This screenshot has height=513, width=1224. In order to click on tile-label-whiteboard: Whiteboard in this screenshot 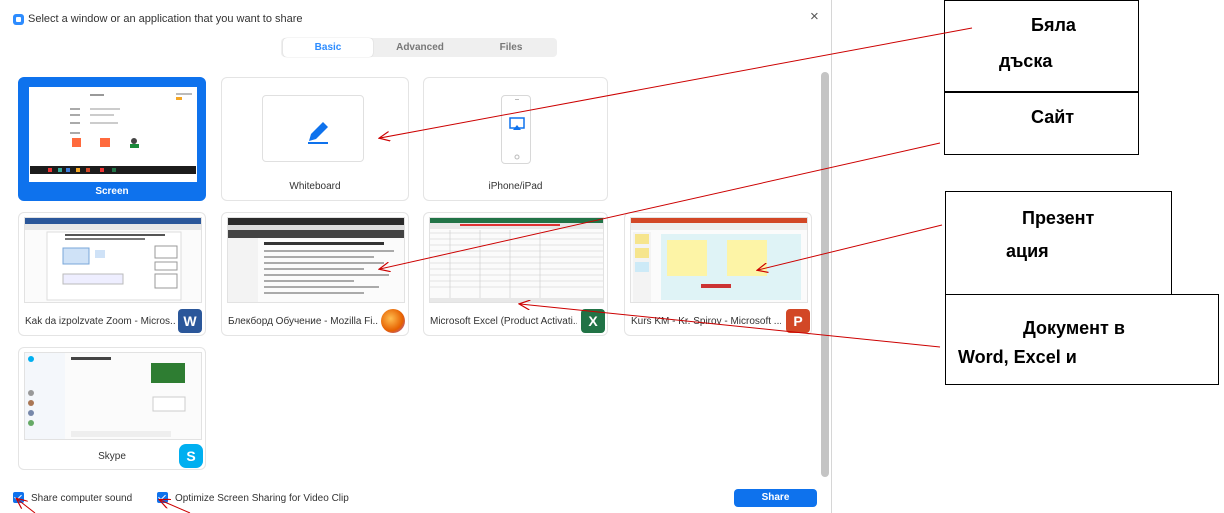, I will do `click(315, 186)`.